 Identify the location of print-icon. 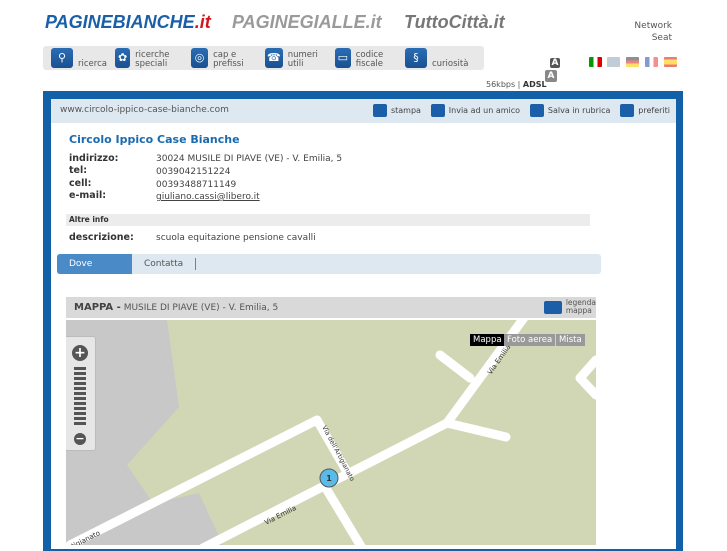
(379, 110).